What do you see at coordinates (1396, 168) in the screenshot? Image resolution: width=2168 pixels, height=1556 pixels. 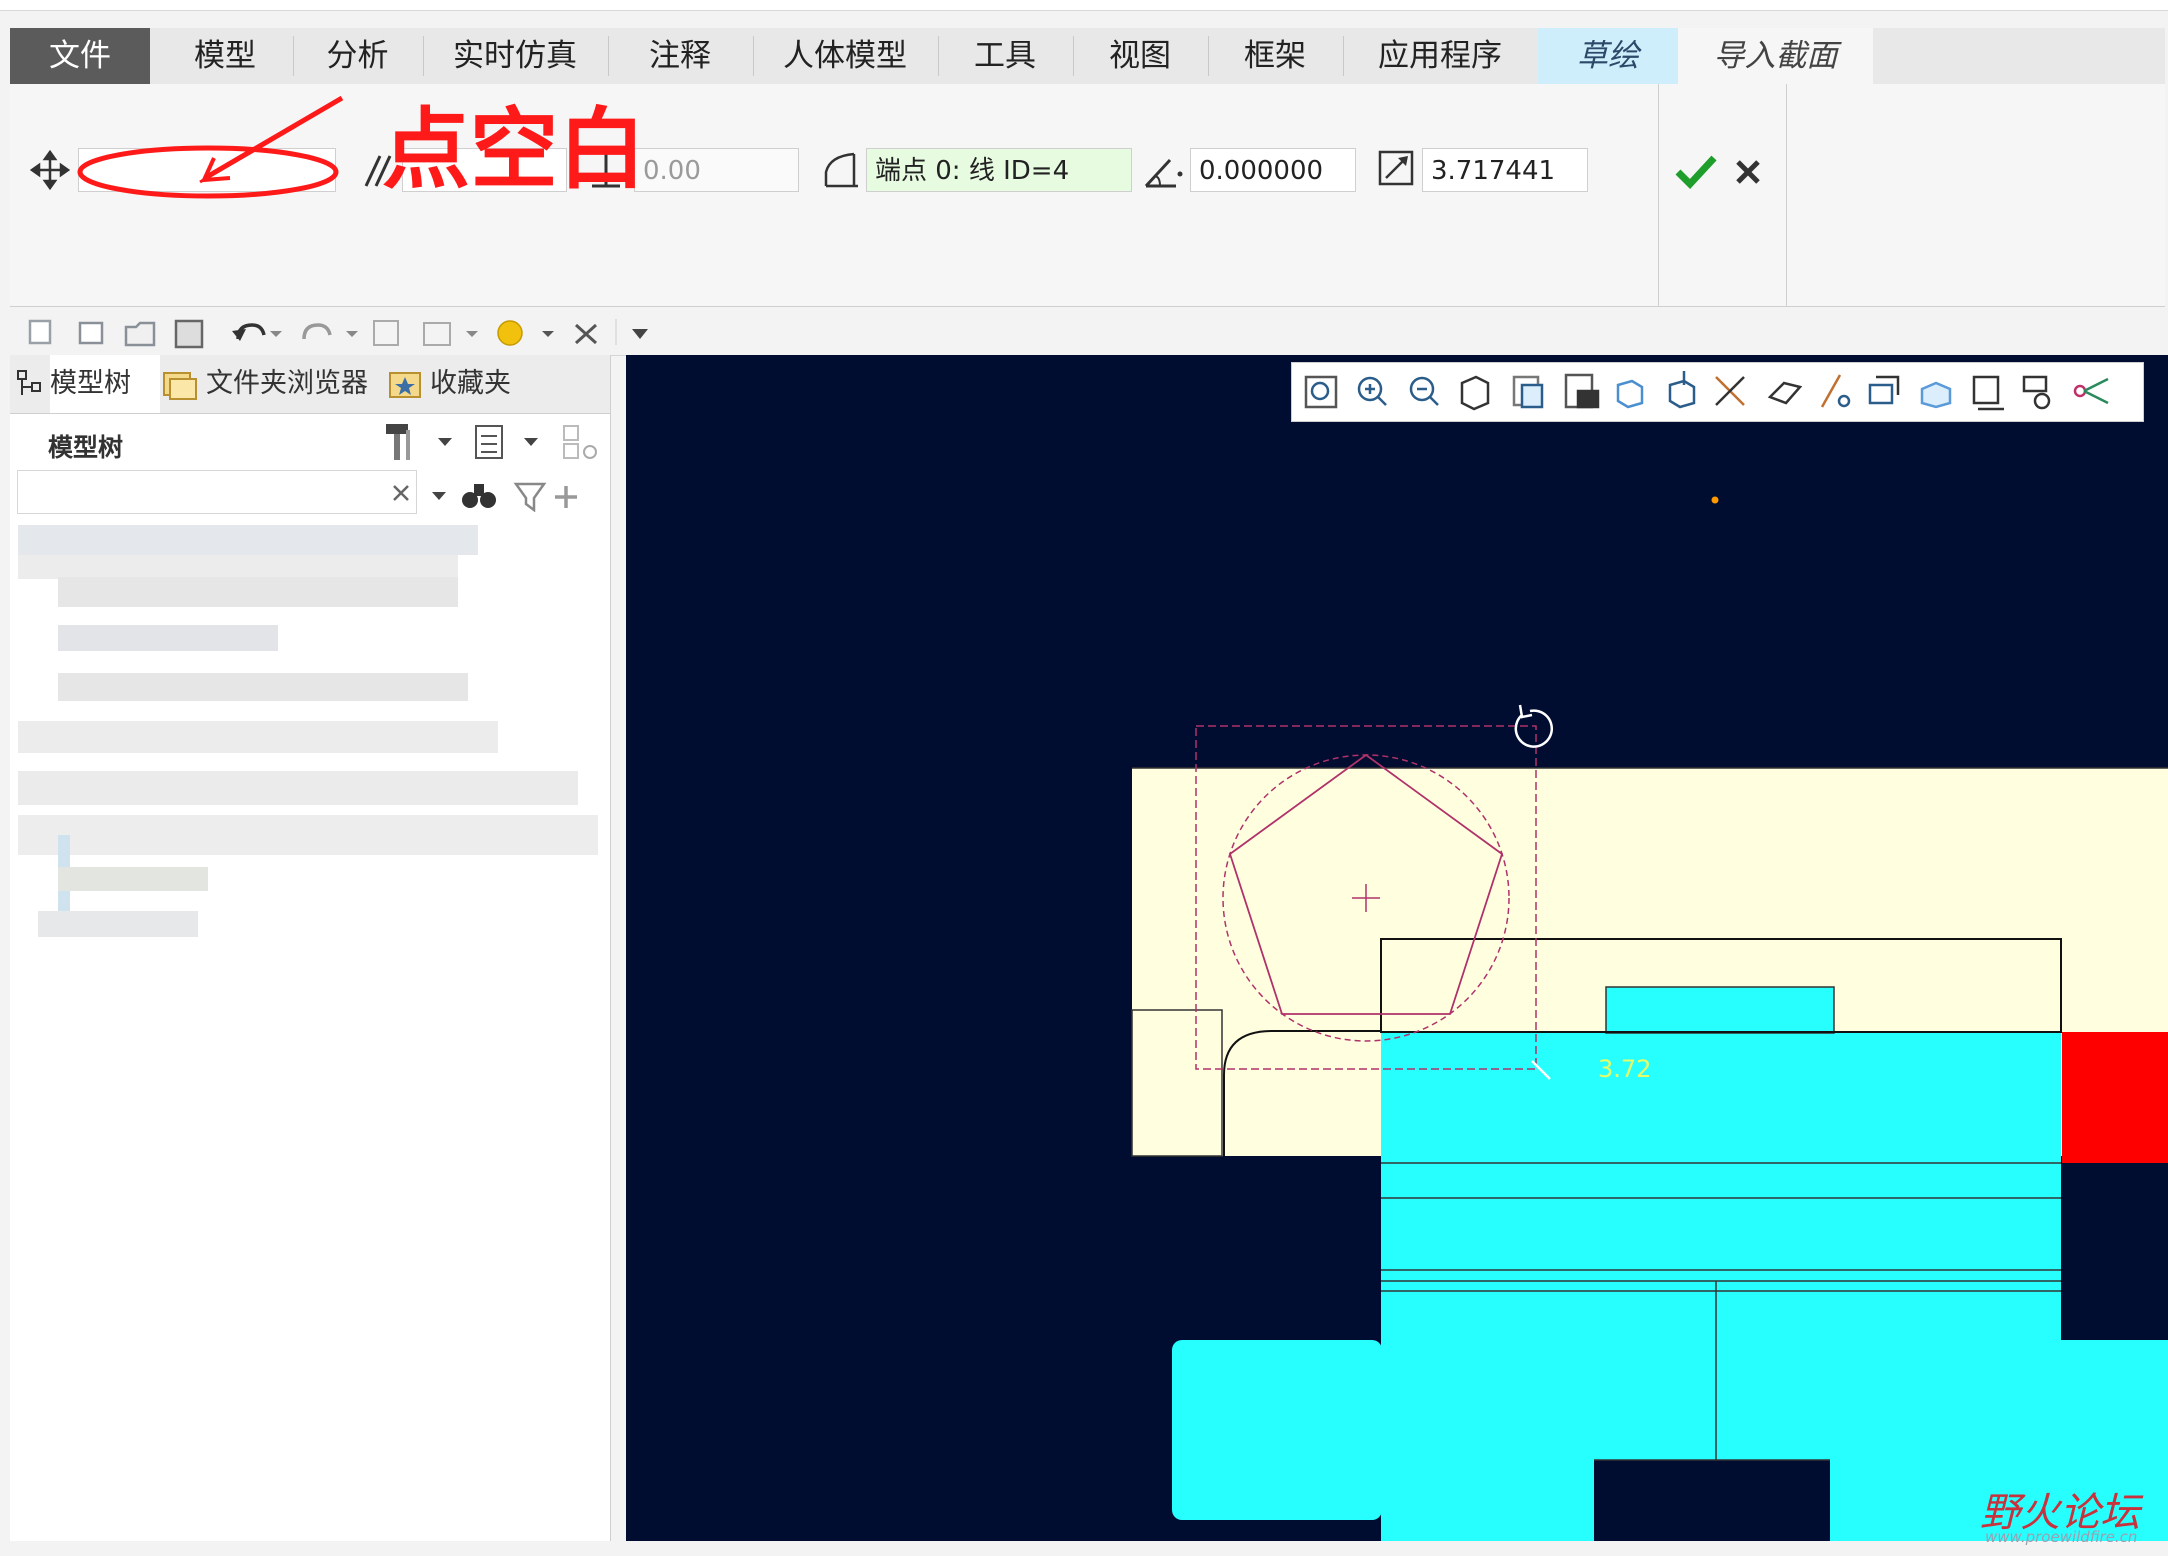 I see `scale-icon` at bounding box center [1396, 168].